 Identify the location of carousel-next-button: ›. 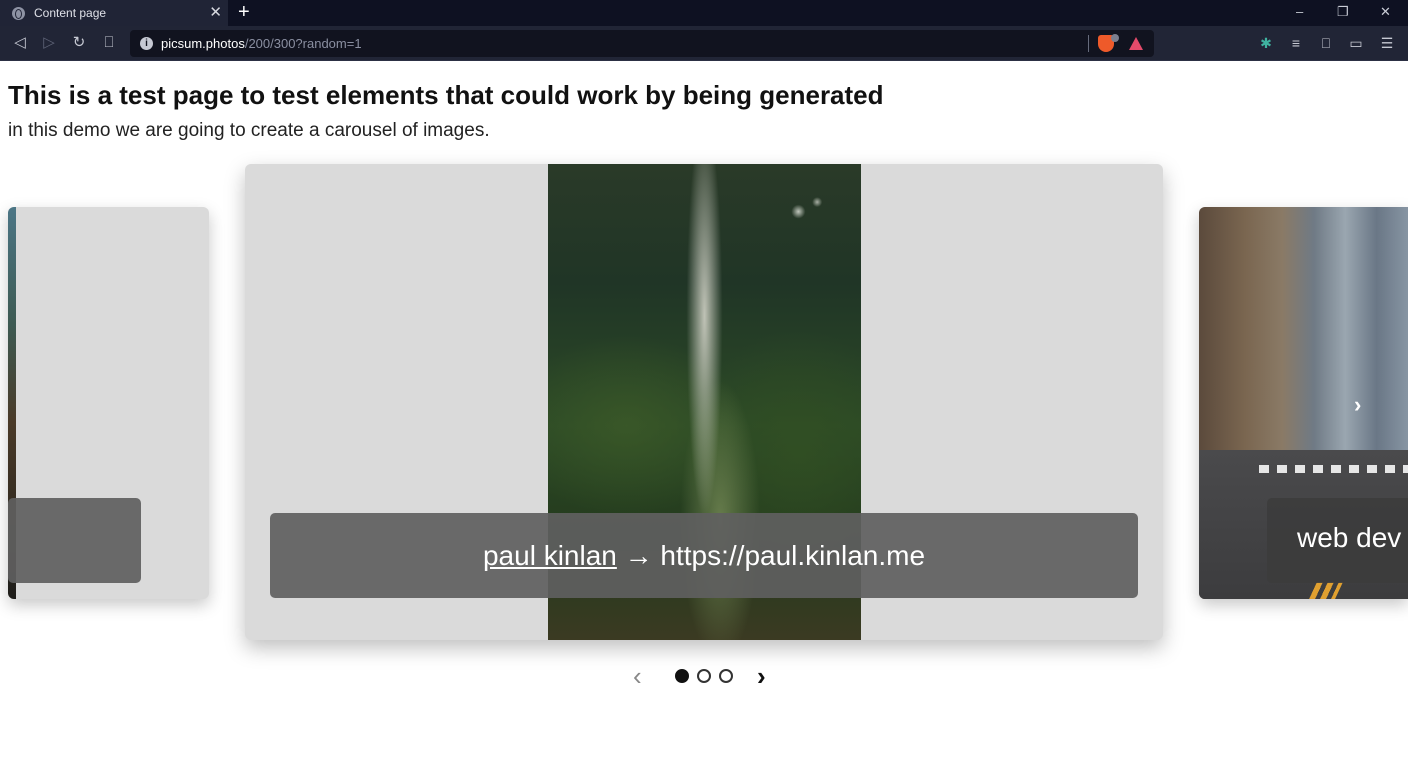
(761, 676).